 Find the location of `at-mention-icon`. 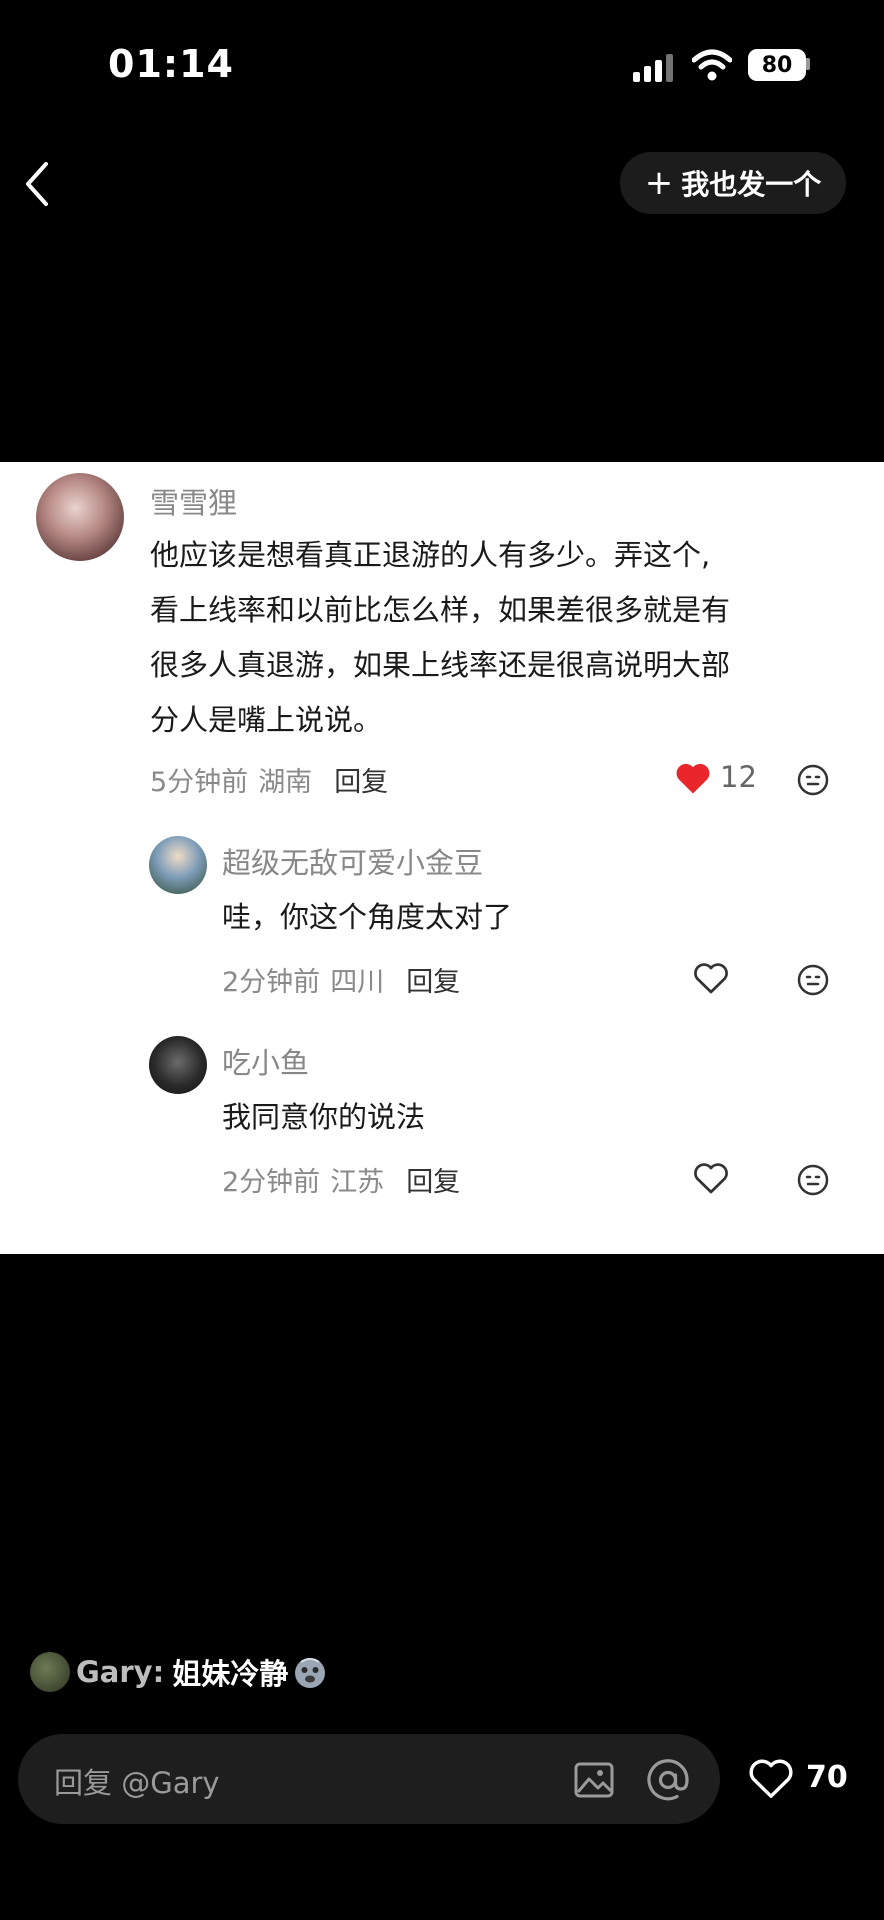

at-mention-icon is located at coordinates (668, 1780).